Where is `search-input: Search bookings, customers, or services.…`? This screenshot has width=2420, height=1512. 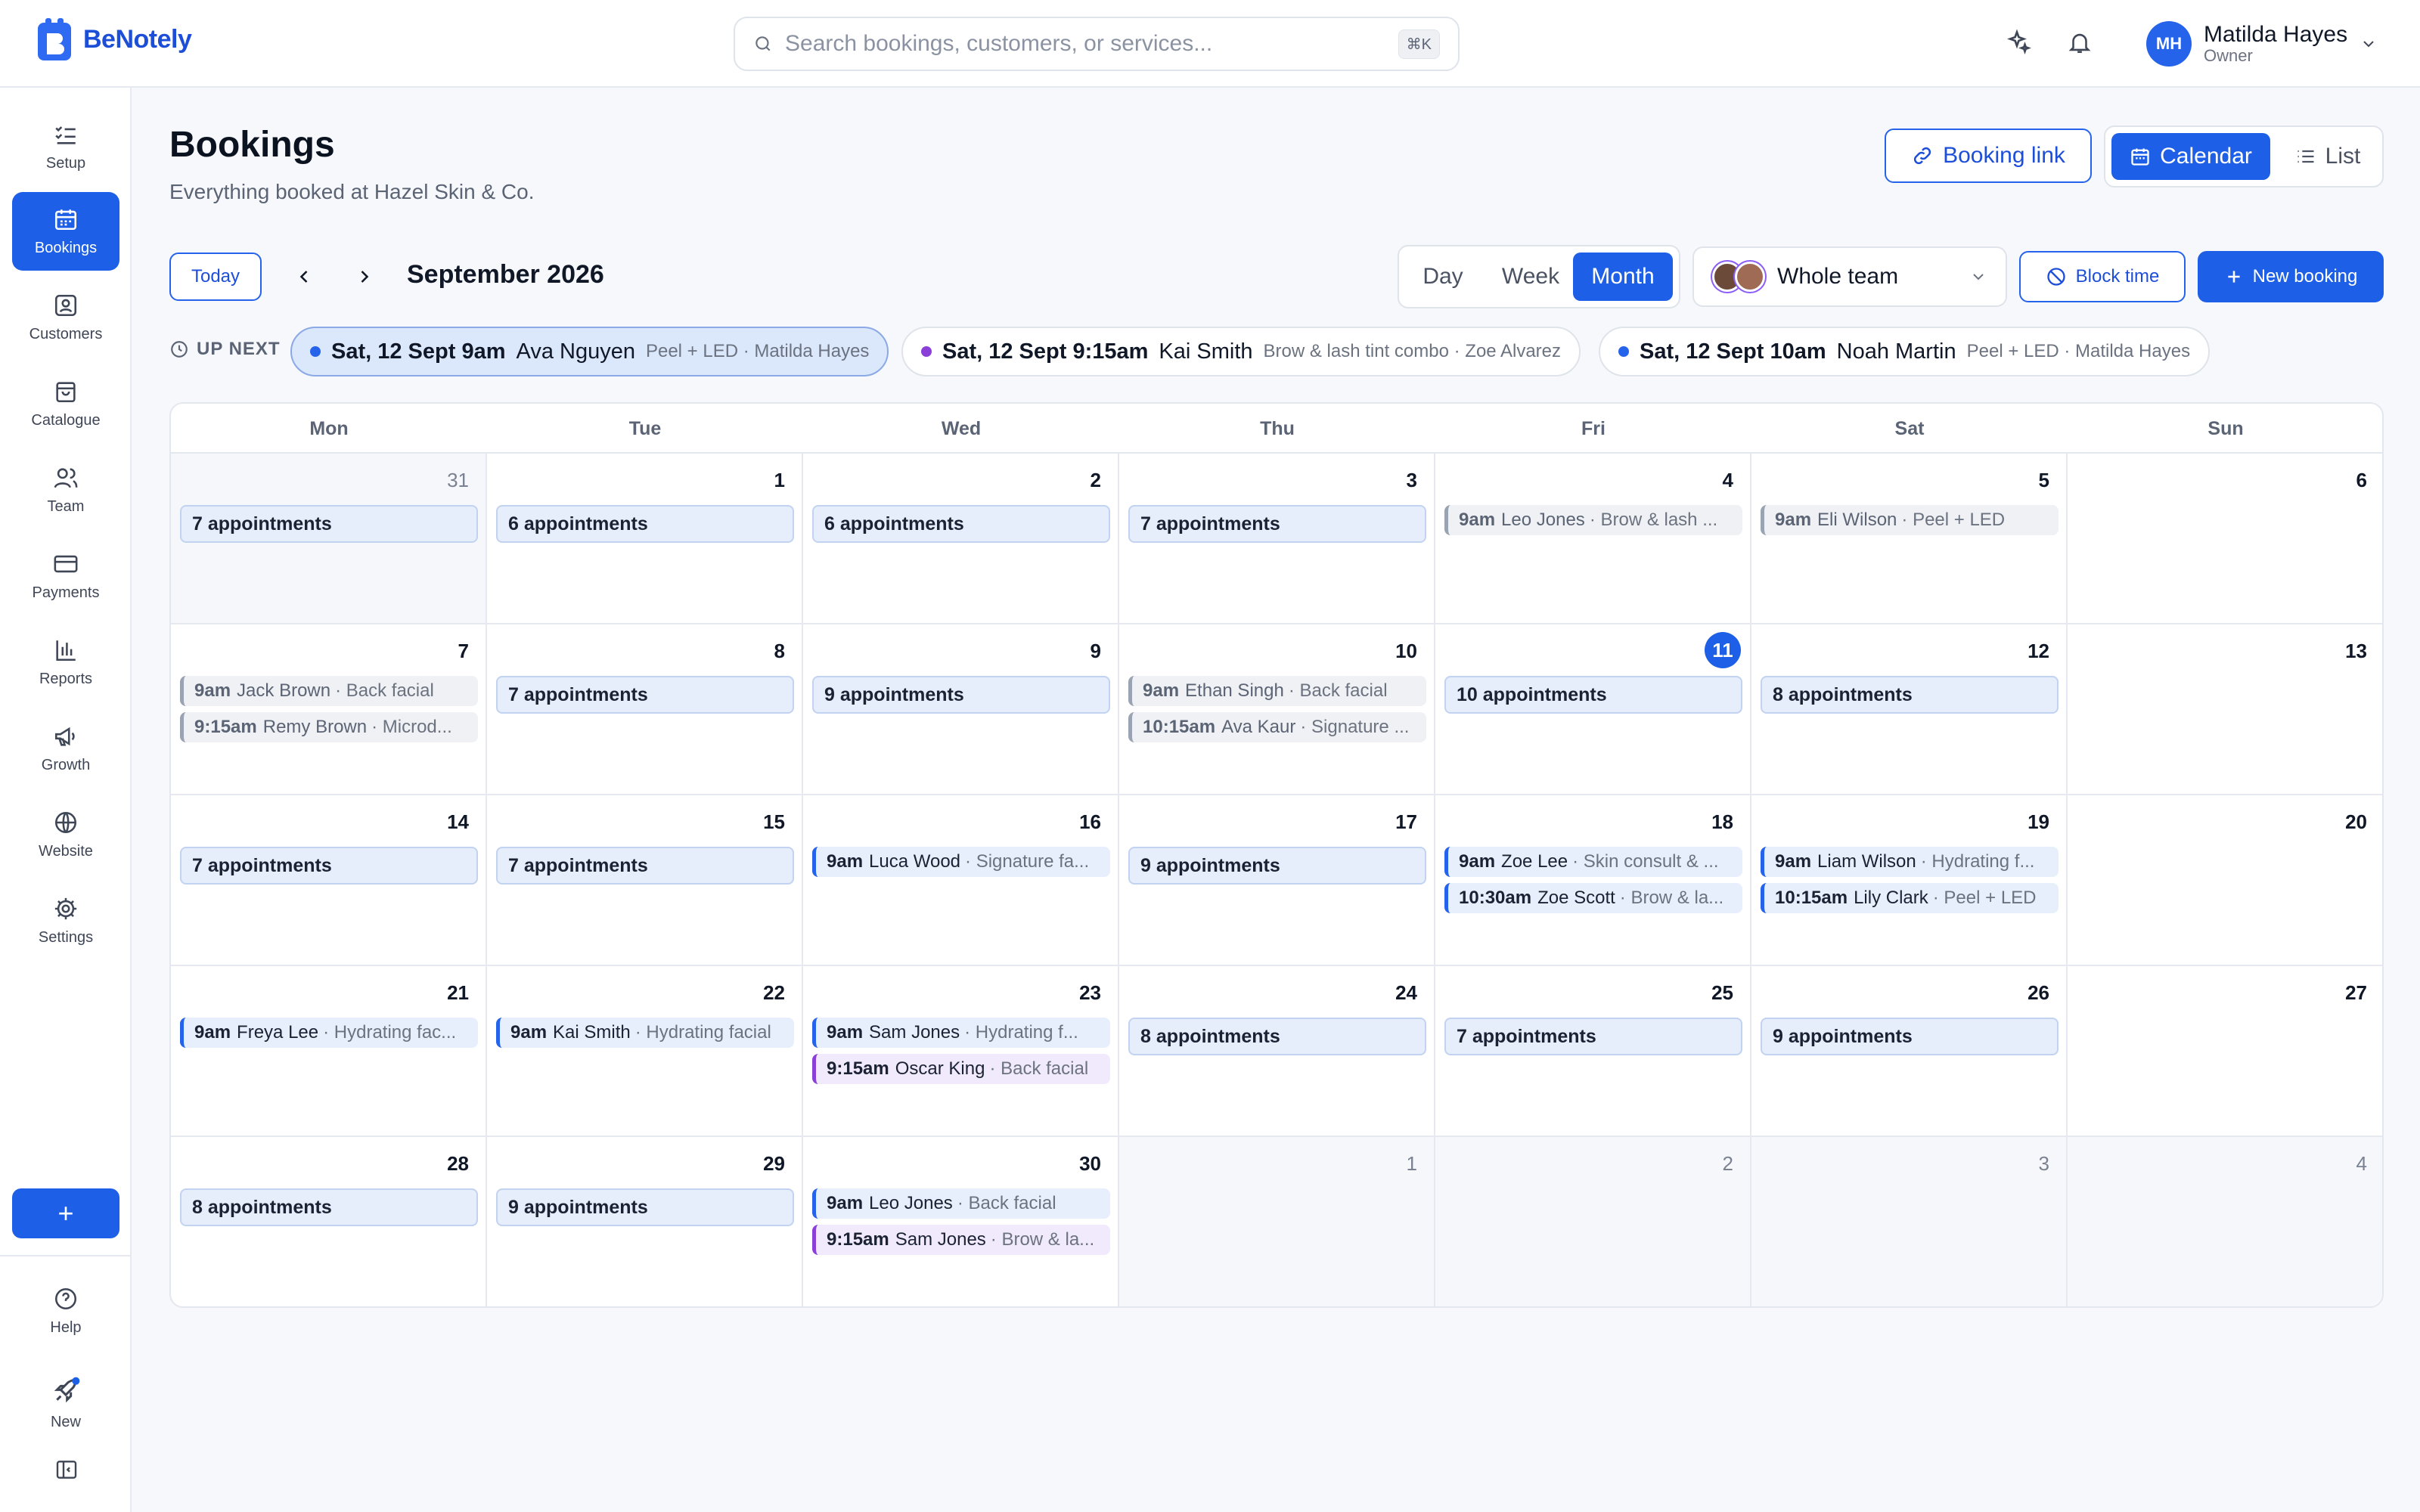
search-input: Search bookings, customers, or services.… is located at coordinates (1097, 44).